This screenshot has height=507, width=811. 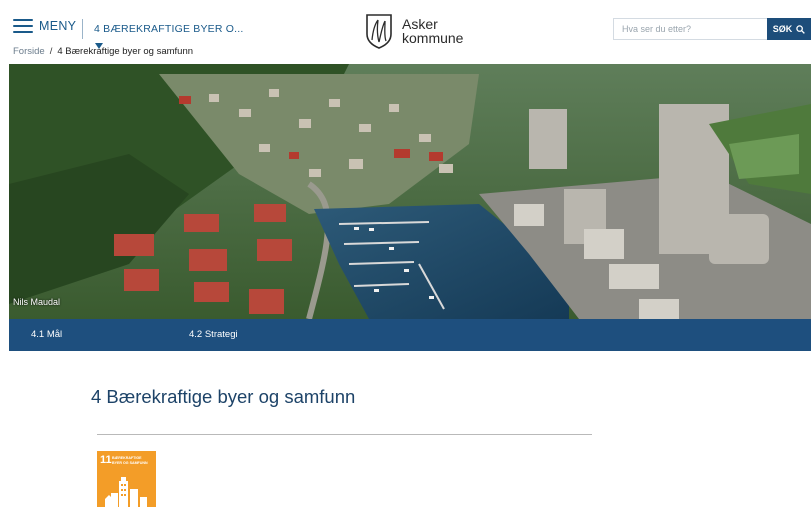 What do you see at coordinates (23, 26) in the screenshot?
I see `hamburger-icon` at bounding box center [23, 26].